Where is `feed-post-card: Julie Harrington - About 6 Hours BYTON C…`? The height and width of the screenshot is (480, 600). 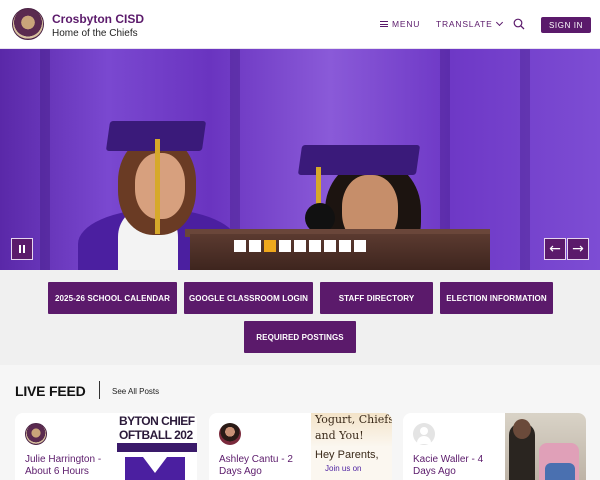
feed-post-card: Julie Harrington - About 6 Hours BYTON C… is located at coordinates (106, 446).